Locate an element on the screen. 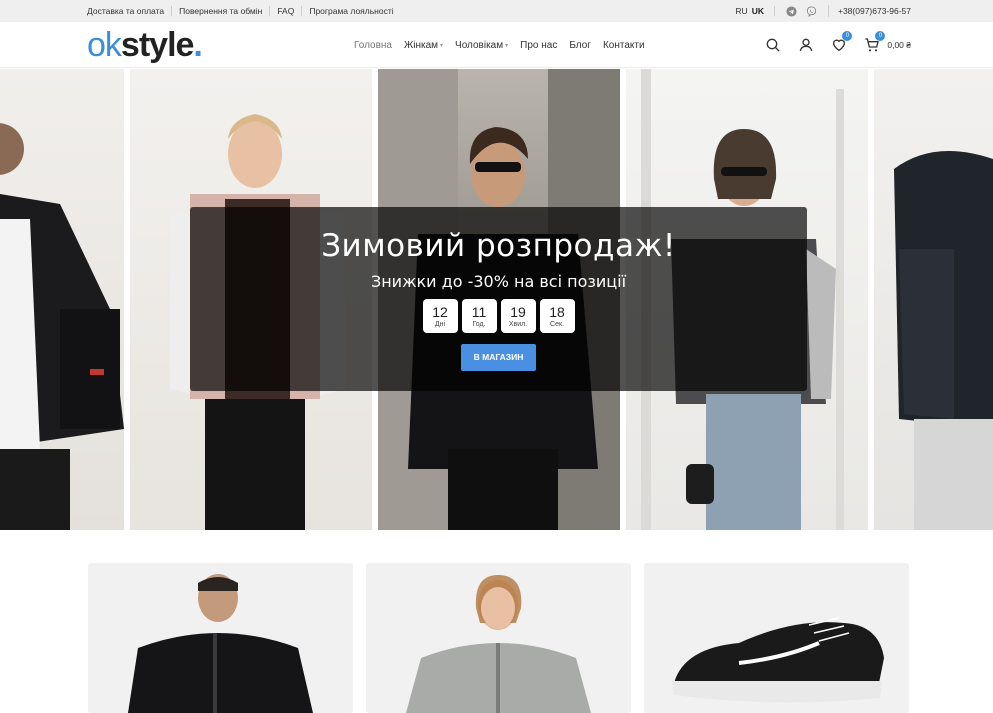  cart-count-badge: 0 is located at coordinates (880, 35).